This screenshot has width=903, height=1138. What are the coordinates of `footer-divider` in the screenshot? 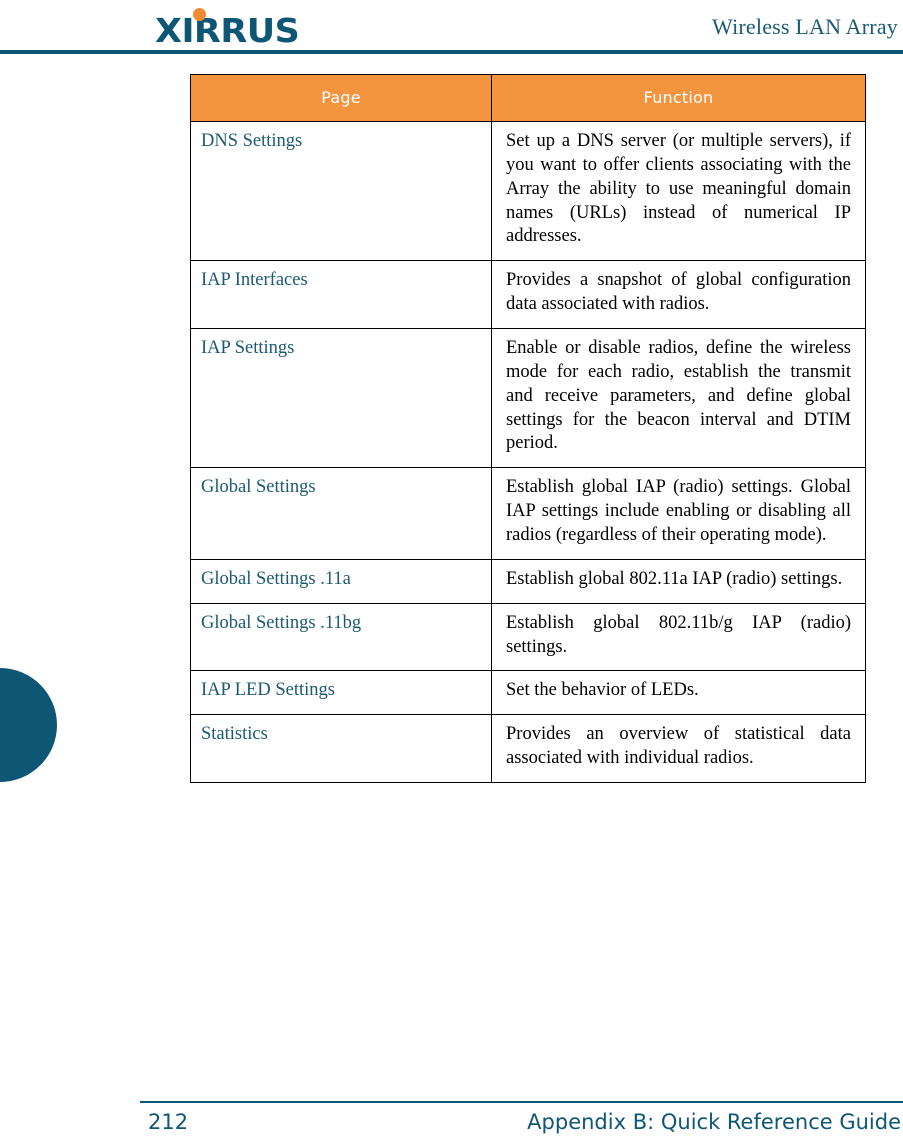 It's located at (521, 1102).